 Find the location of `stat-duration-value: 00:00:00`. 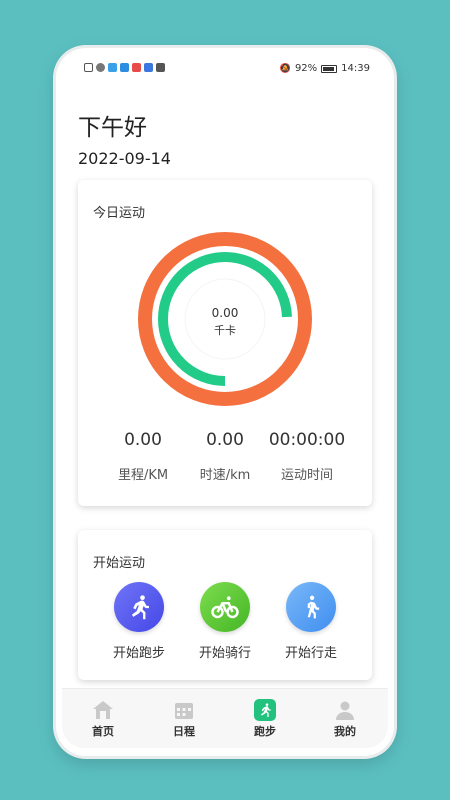

stat-duration-value: 00:00:00 is located at coordinates (307, 440).